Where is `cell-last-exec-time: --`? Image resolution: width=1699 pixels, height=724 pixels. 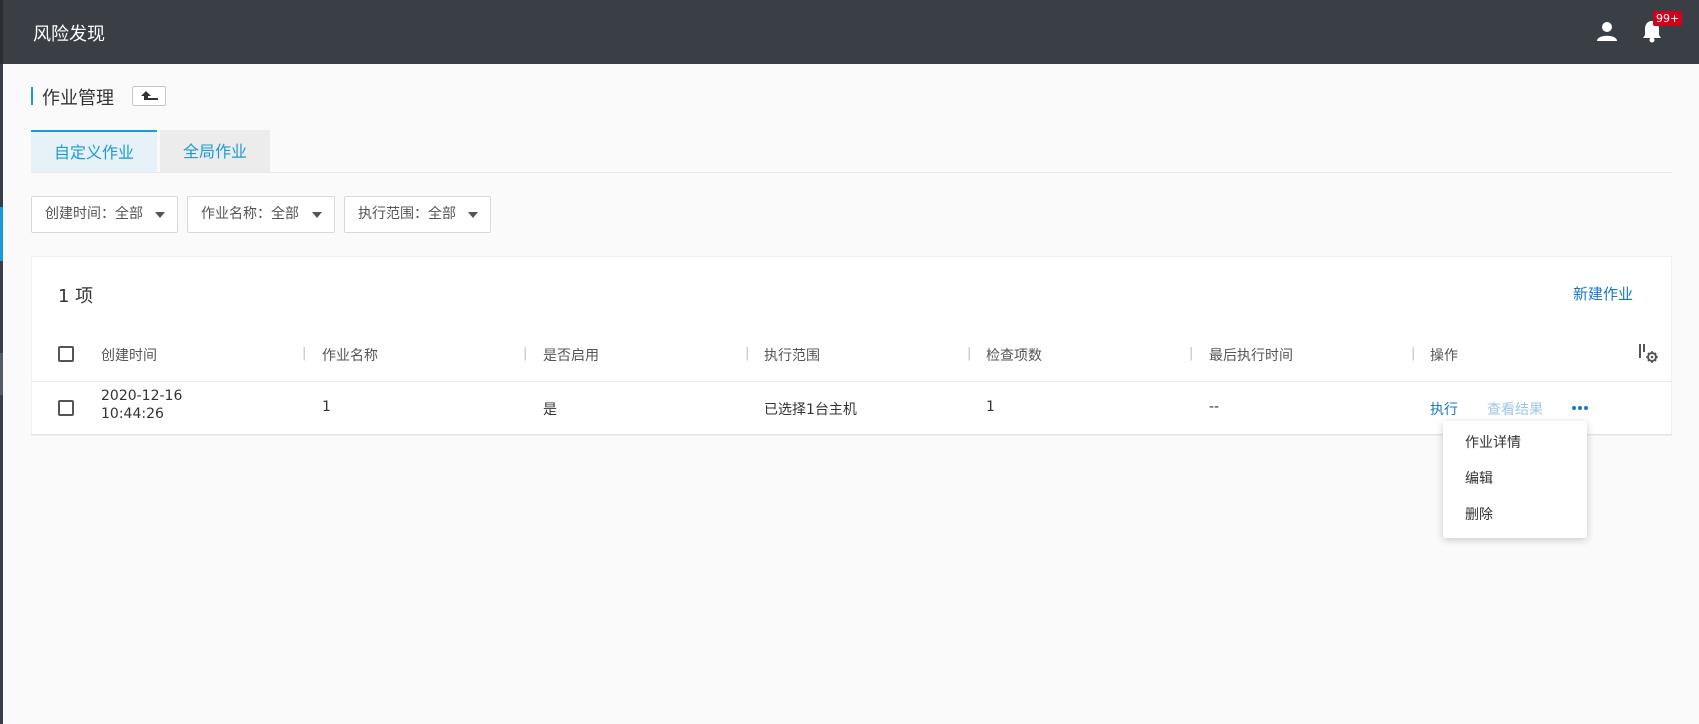 cell-last-exec-time: -- is located at coordinates (1214, 407).